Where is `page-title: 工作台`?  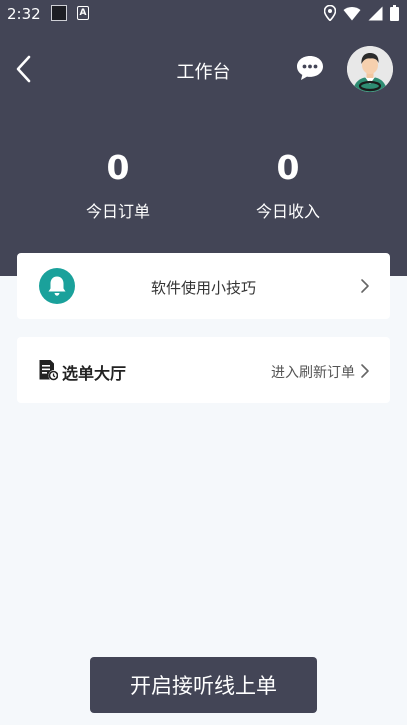 page-title: 工作台 is located at coordinates (203, 72).